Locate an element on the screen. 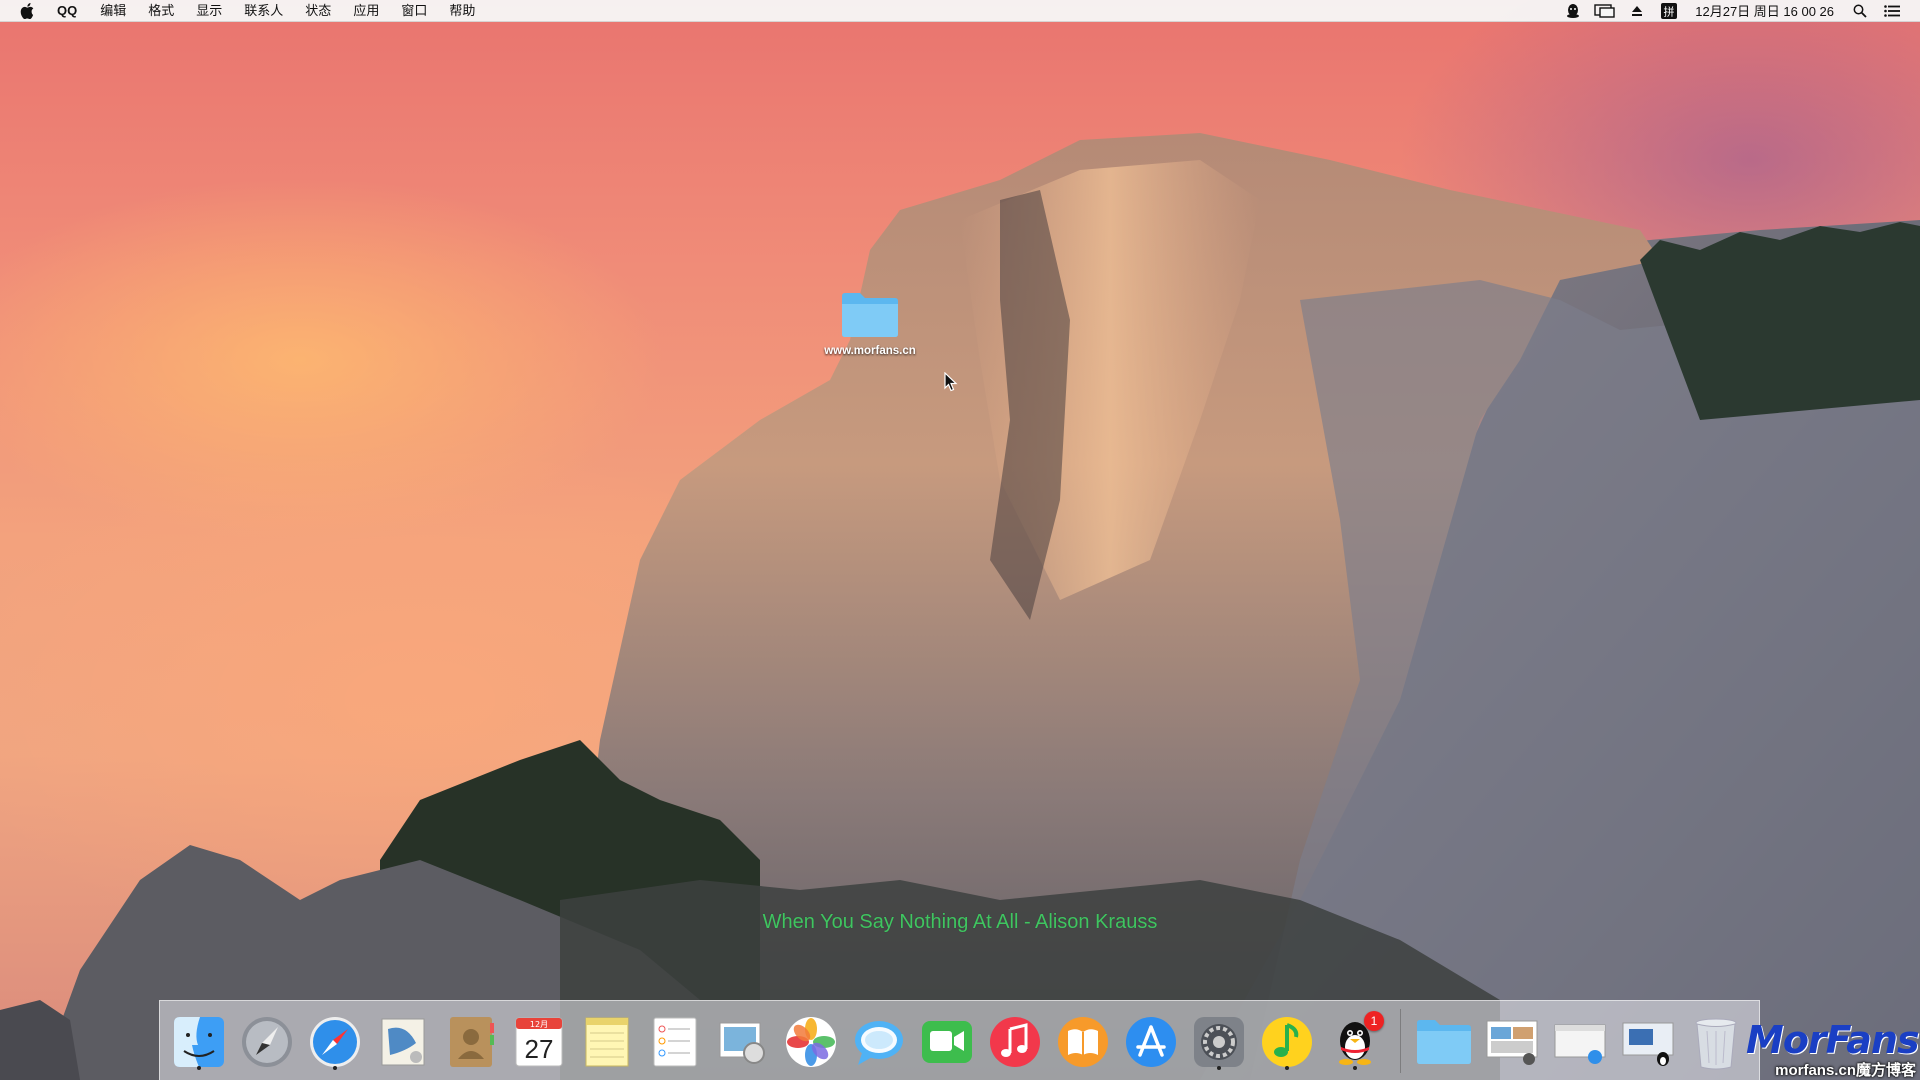 This screenshot has height=1080, width=1920. dock-app-store is located at coordinates (1151, 1041).